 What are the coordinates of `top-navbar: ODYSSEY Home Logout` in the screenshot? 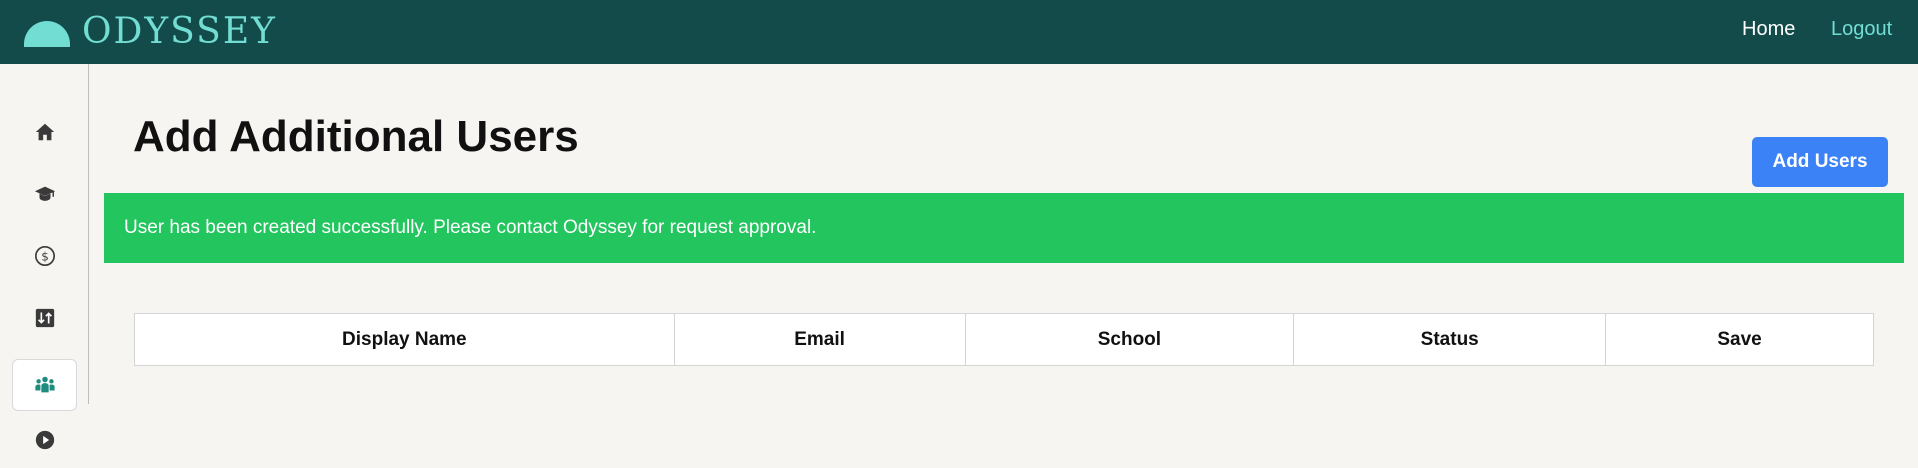 It's located at (959, 32).